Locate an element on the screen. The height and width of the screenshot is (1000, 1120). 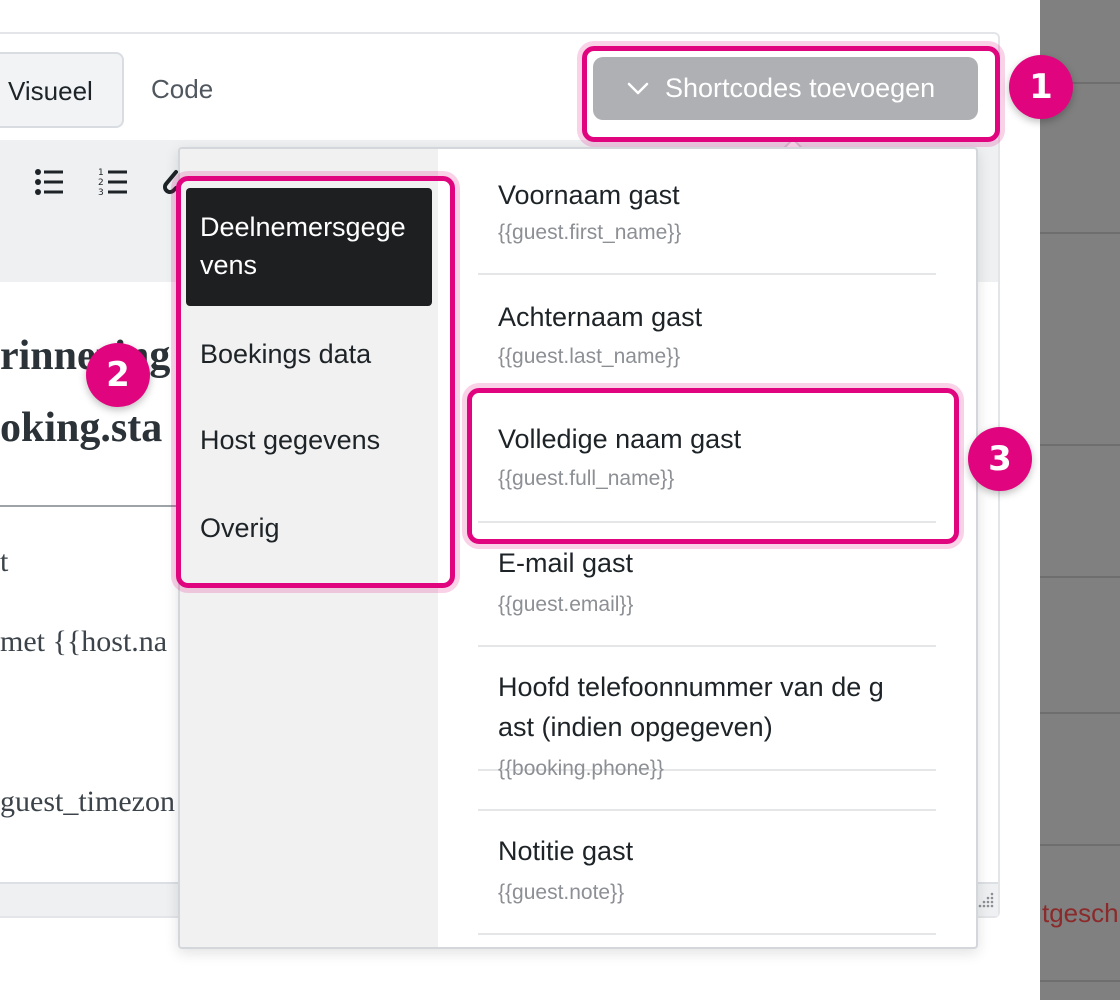
email-heading-line: oking.sta is located at coordinates (81, 428).